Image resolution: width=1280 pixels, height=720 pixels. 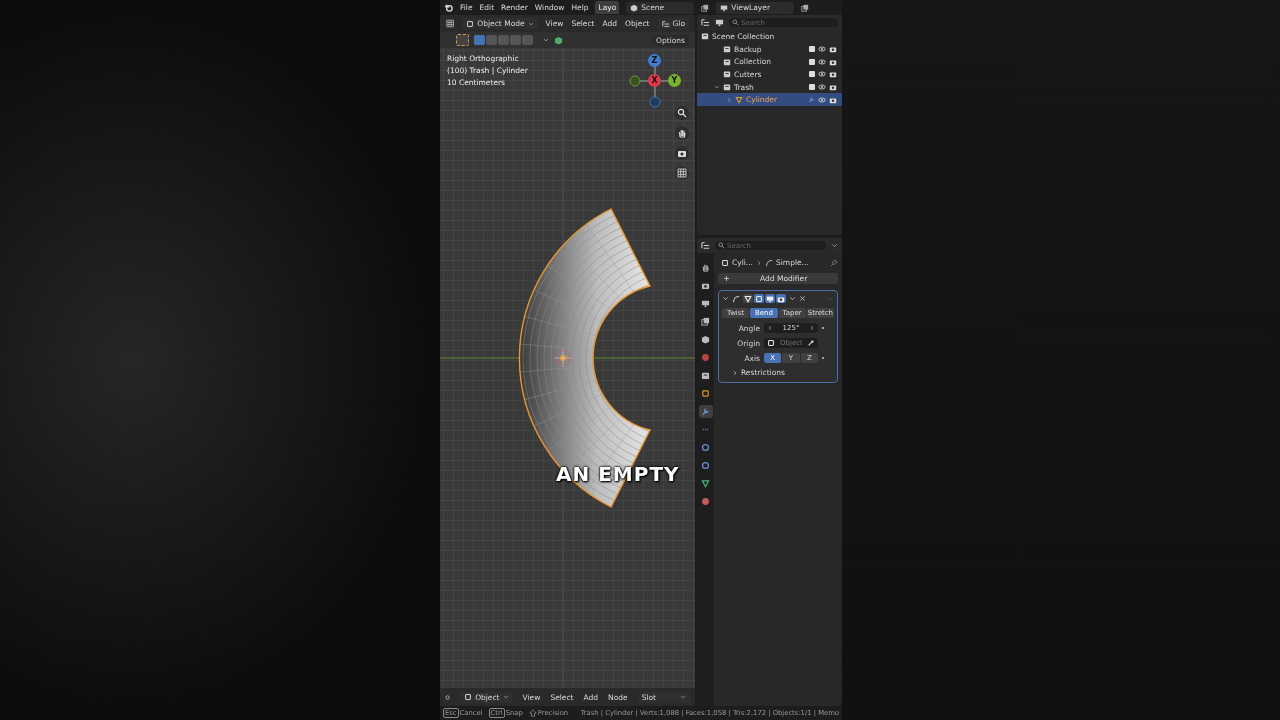 What do you see at coordinates (705, 22) in the screenshot?
I see `display-mode-icon` at bounding box center [705, 22].